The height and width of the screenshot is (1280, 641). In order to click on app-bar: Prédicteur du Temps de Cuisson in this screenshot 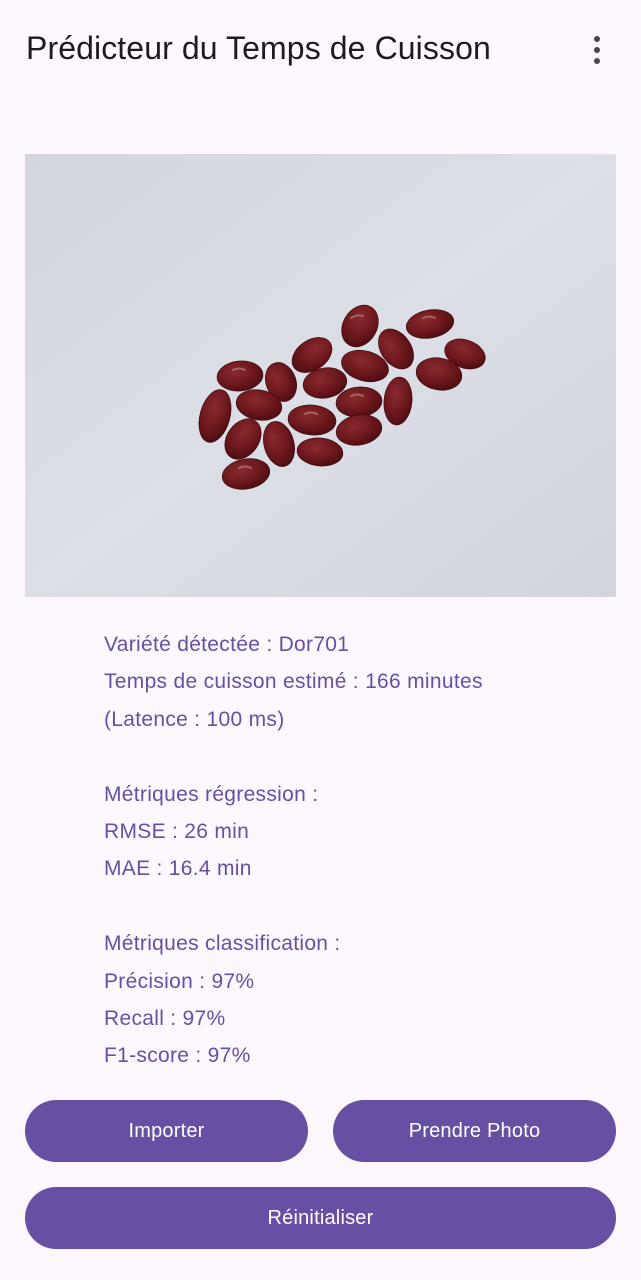, I will do `click(320, 50)`.